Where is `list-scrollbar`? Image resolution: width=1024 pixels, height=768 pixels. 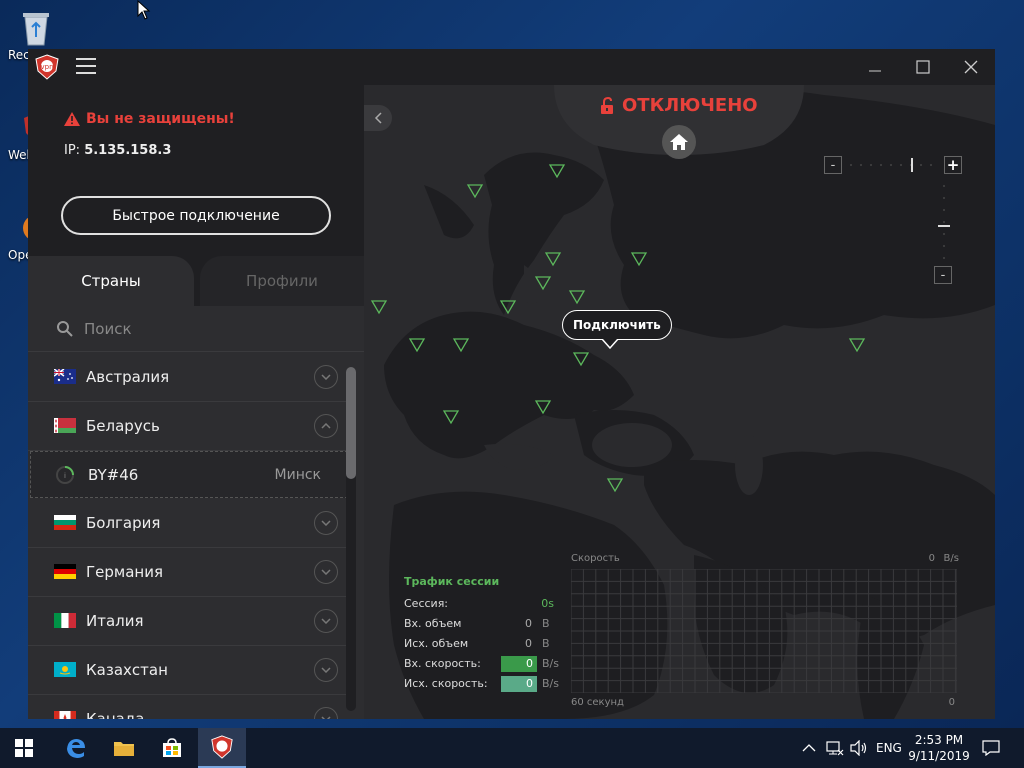 list-scrollbar is located at coordinates (351, 539).